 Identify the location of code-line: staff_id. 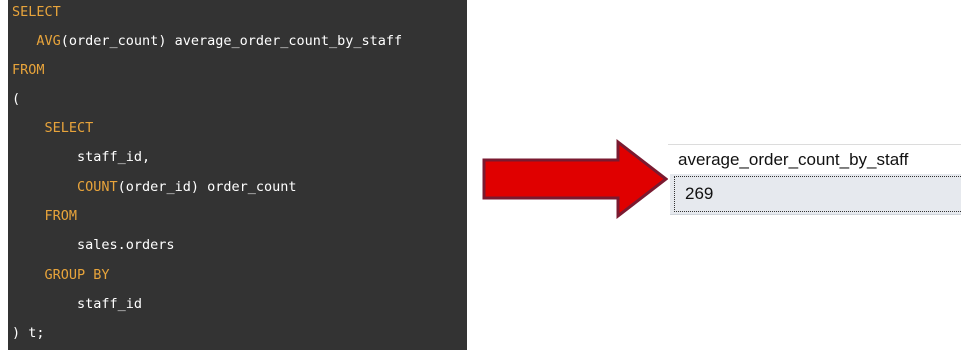
(77, 304).